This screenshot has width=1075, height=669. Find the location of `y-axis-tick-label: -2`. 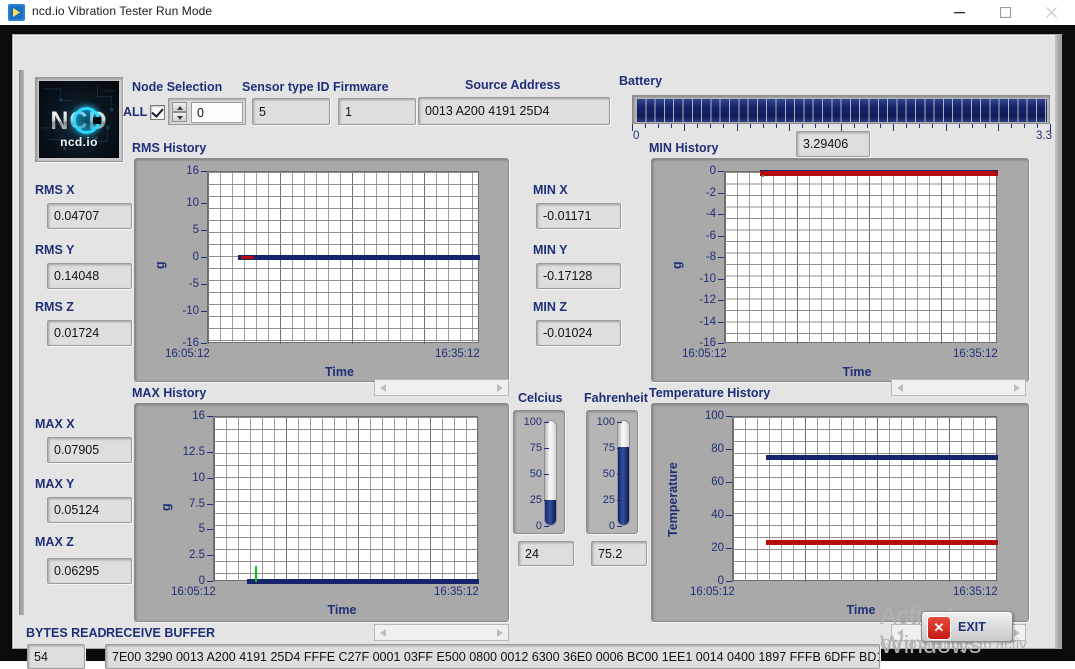

y-axis-tick-label: -2 is located at coordinates (710, 192).